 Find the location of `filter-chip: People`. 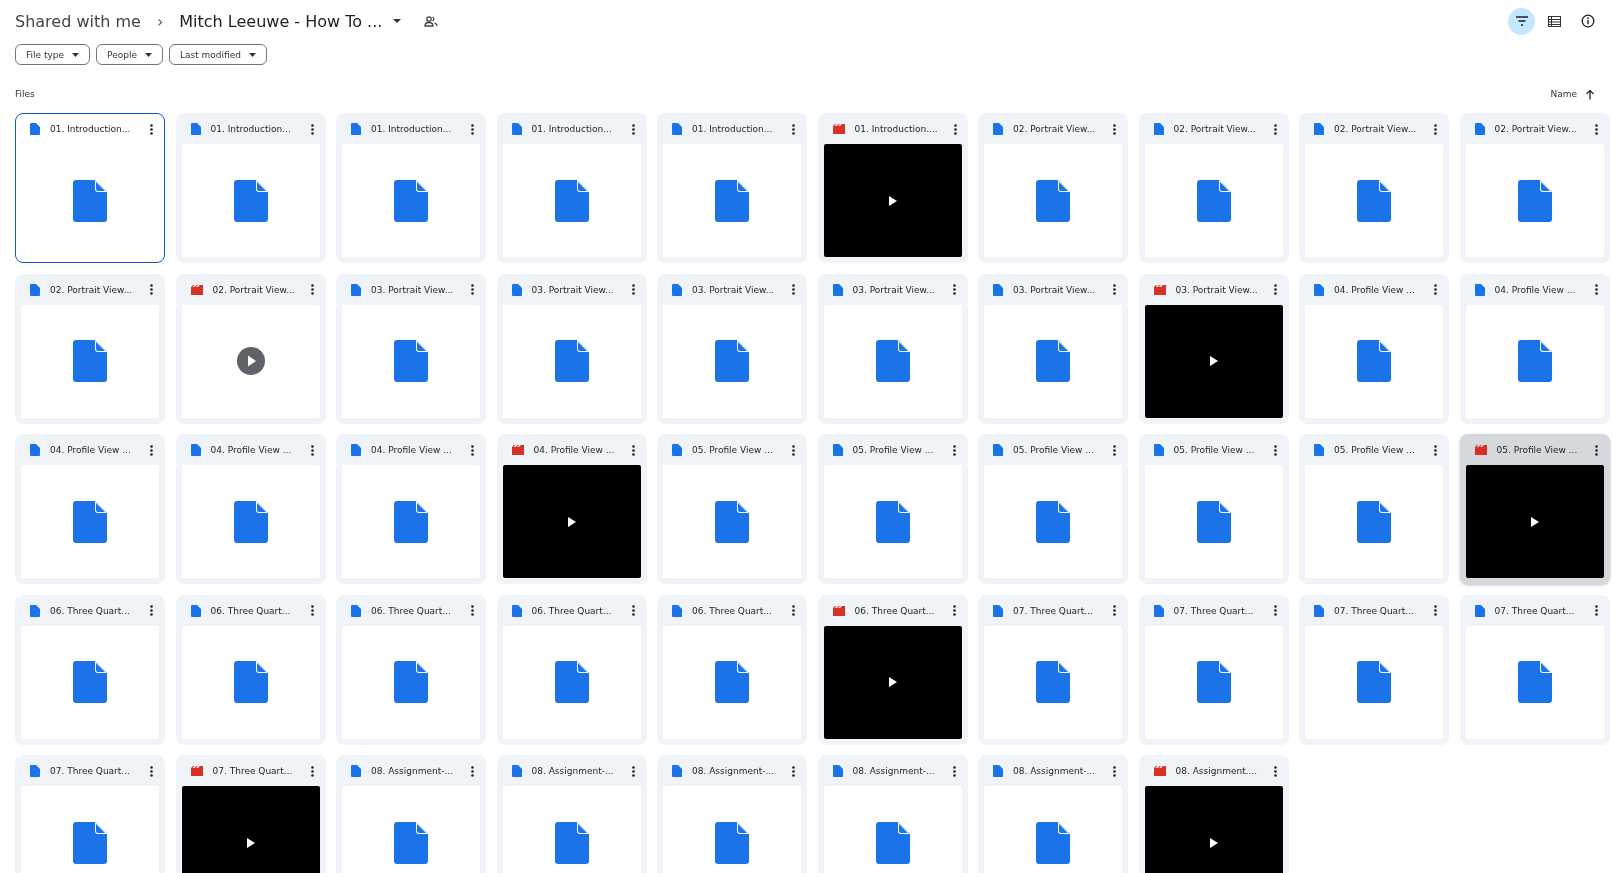

filter-chip: People is located at coordinates (129, 54).